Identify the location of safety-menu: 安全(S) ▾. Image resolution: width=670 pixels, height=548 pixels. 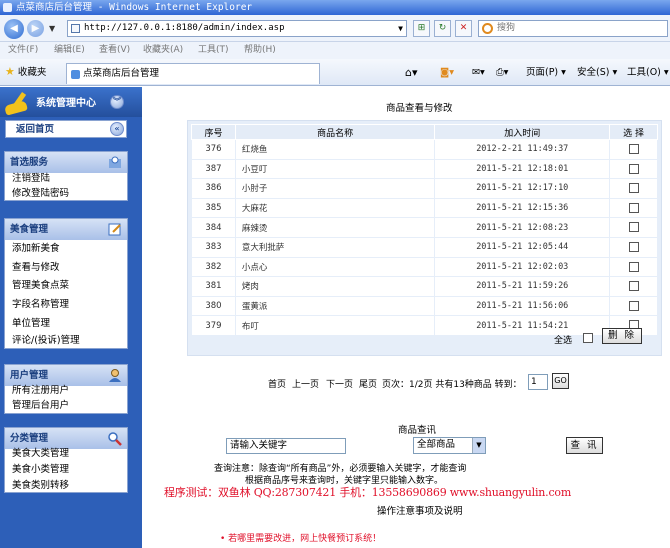
(597, 73).